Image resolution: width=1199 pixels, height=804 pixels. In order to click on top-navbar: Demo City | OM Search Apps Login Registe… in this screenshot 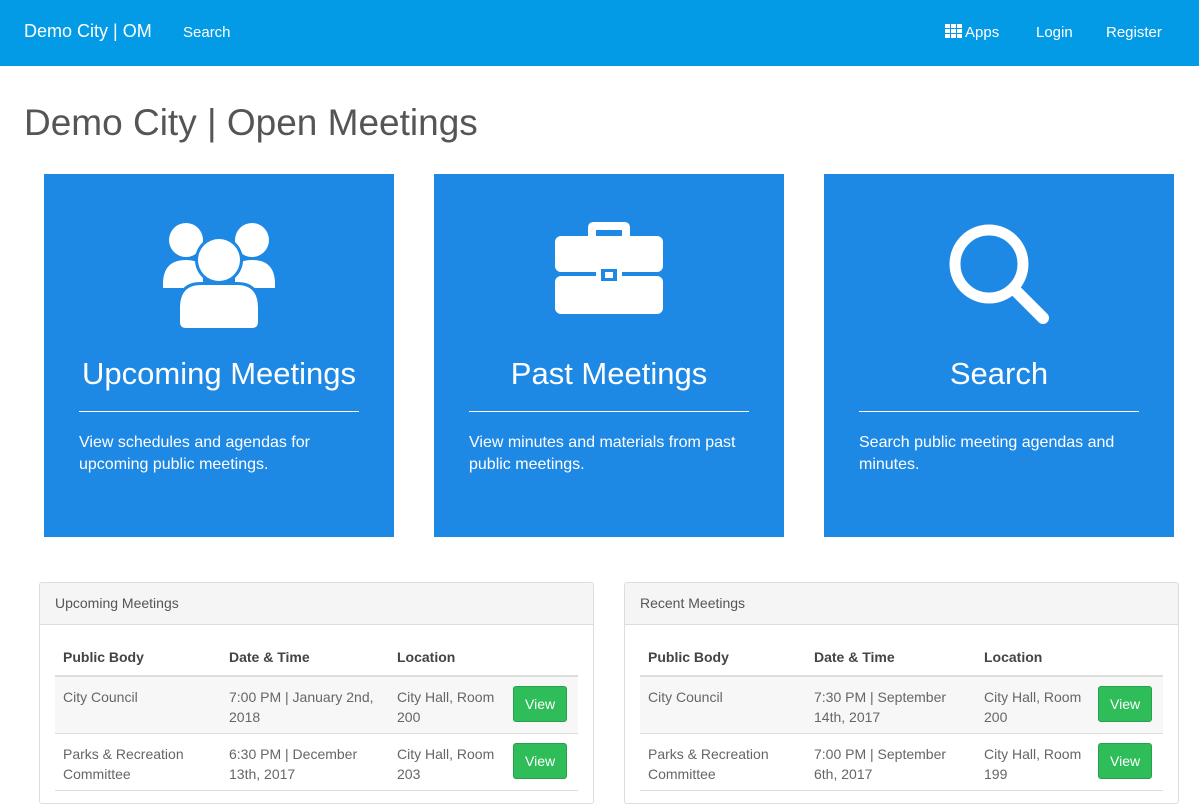, I will do `click(599, 33)`.